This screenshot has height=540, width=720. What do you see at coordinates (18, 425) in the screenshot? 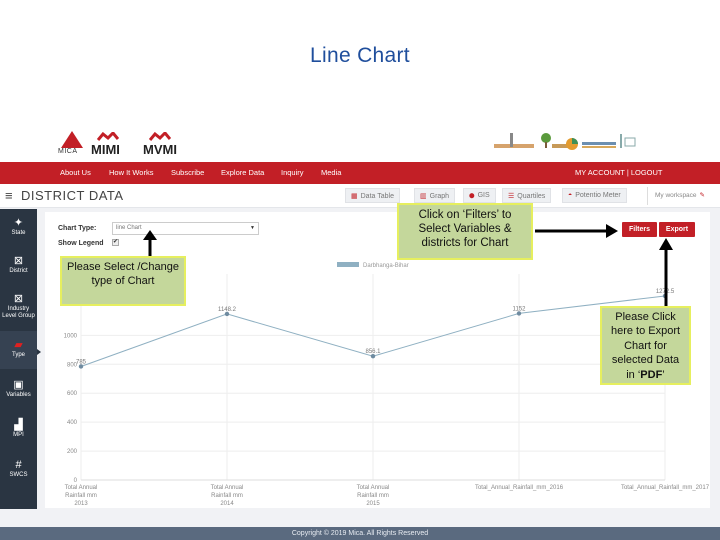
I see `mpi-chart-icon: ▟` at bounding box center [18, 425].